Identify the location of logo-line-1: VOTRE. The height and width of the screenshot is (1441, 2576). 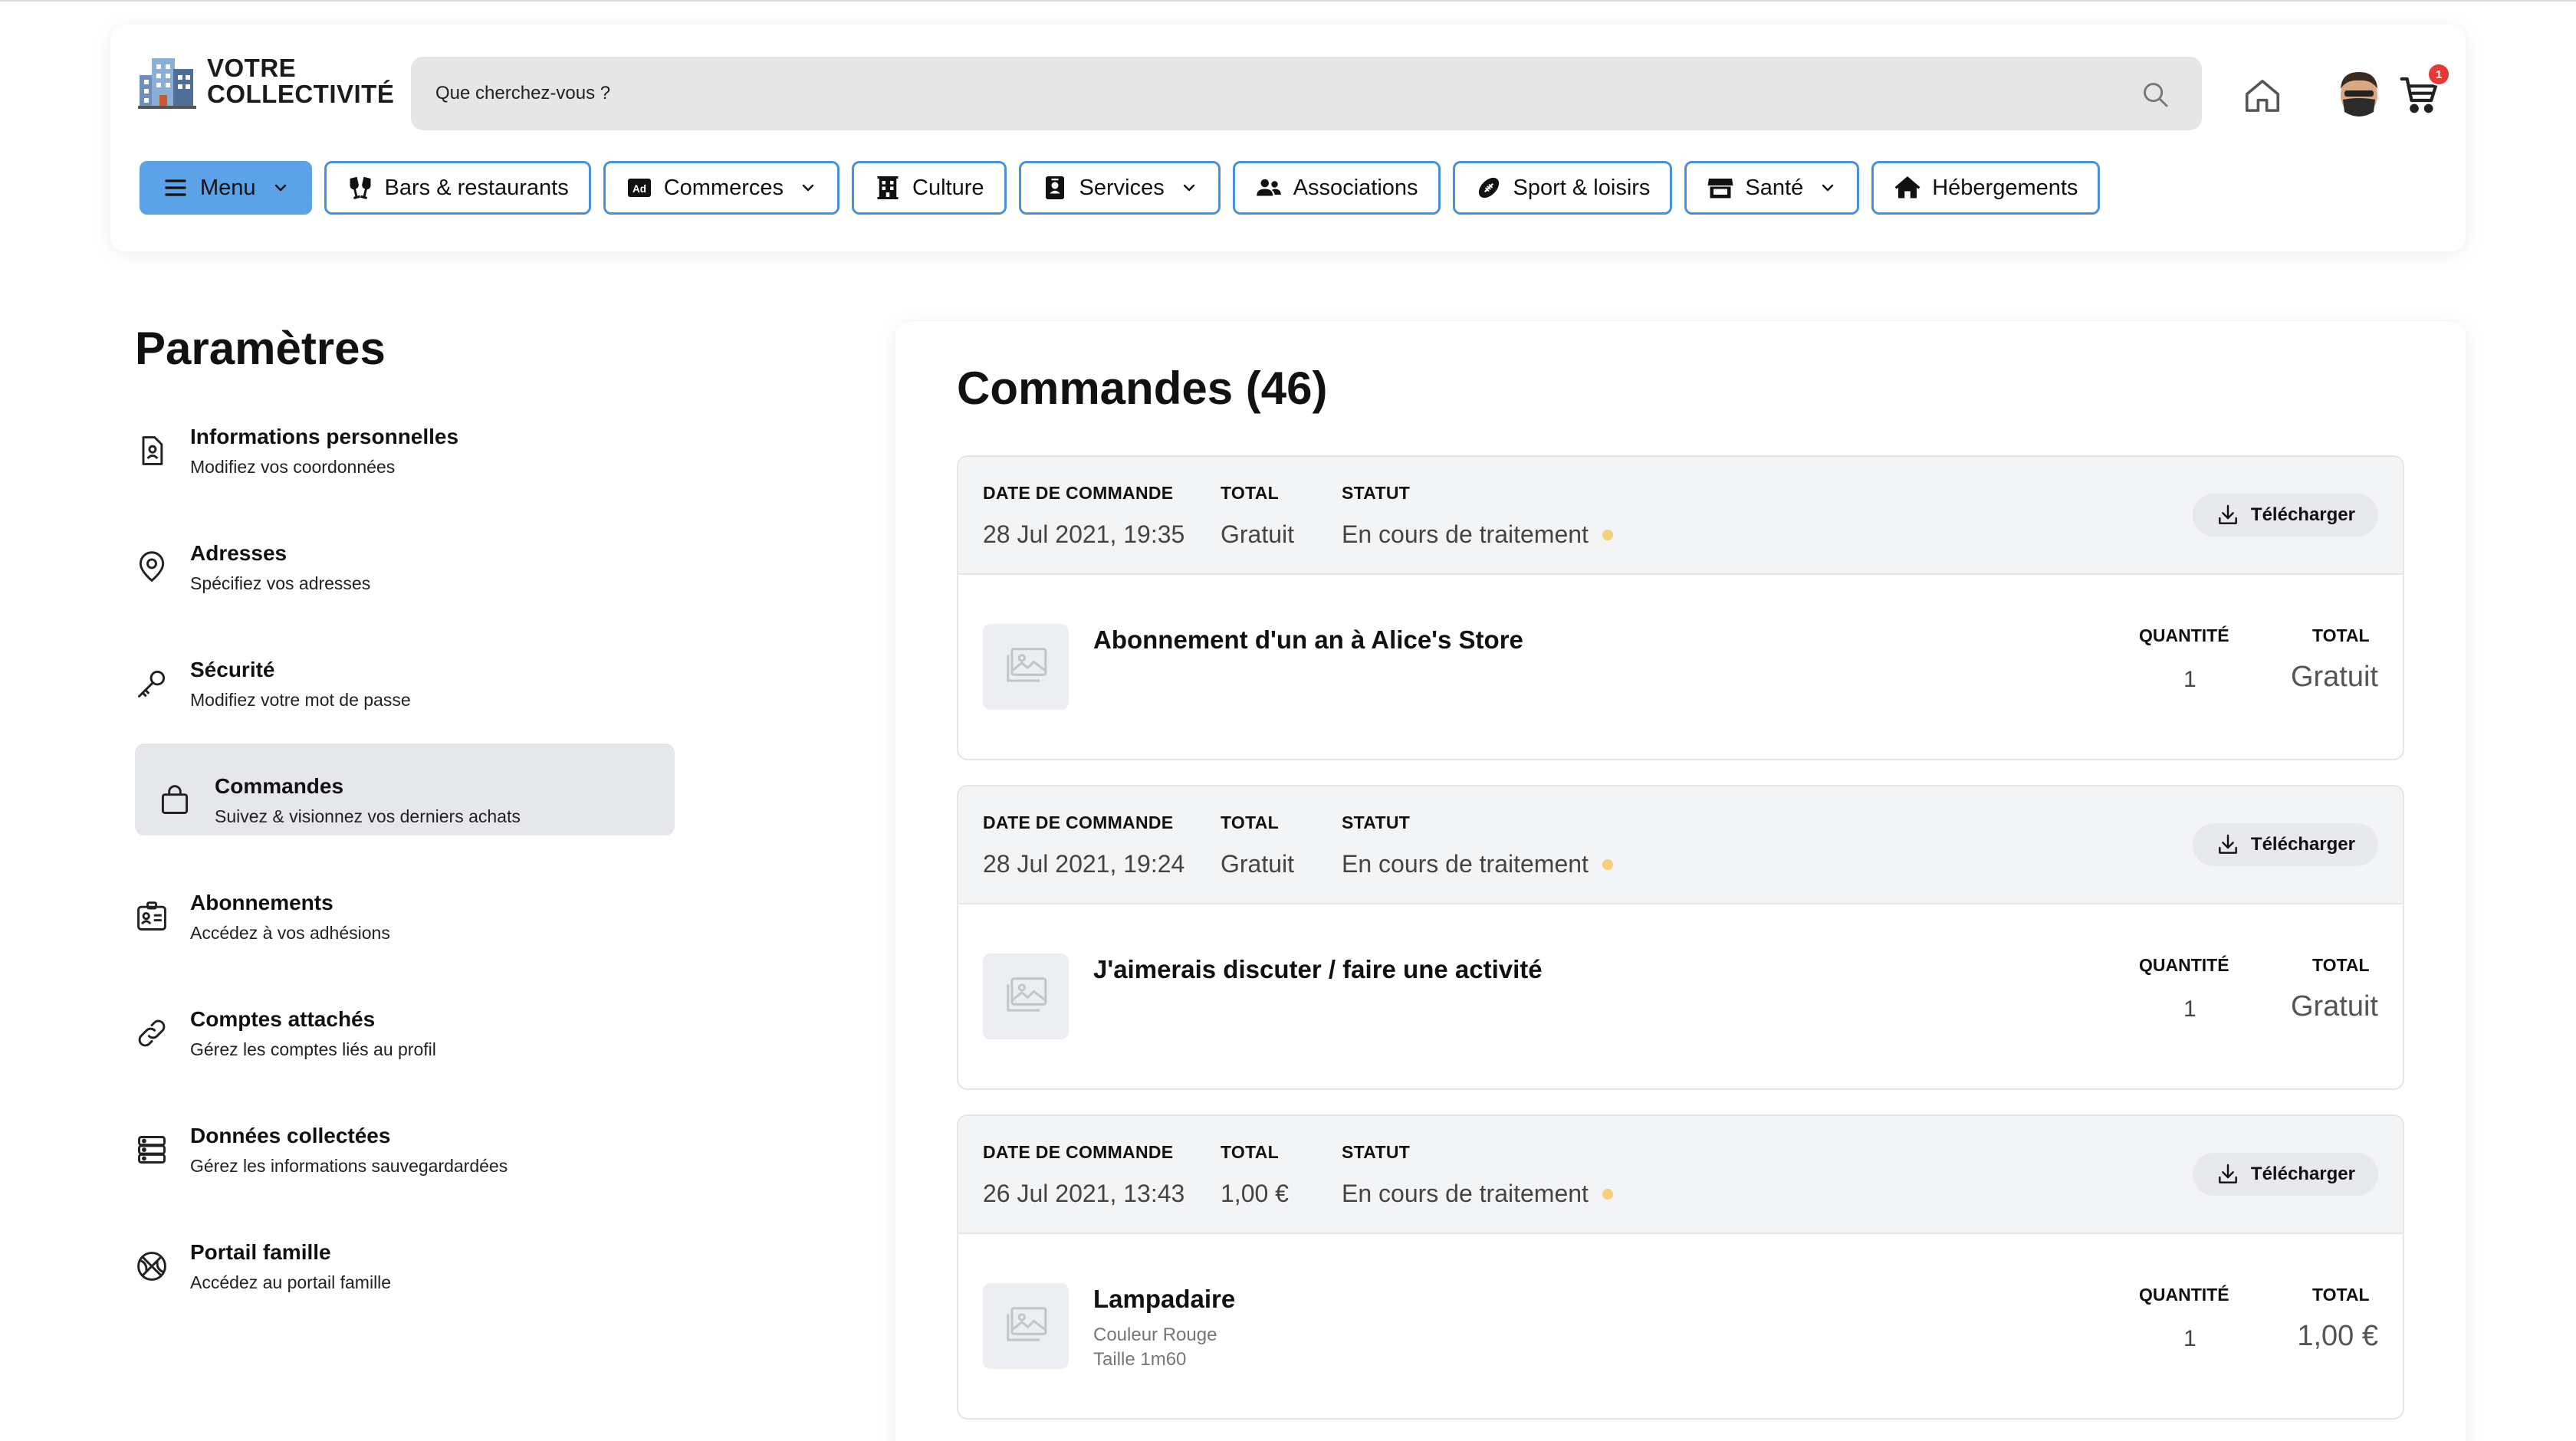
(252, 68).